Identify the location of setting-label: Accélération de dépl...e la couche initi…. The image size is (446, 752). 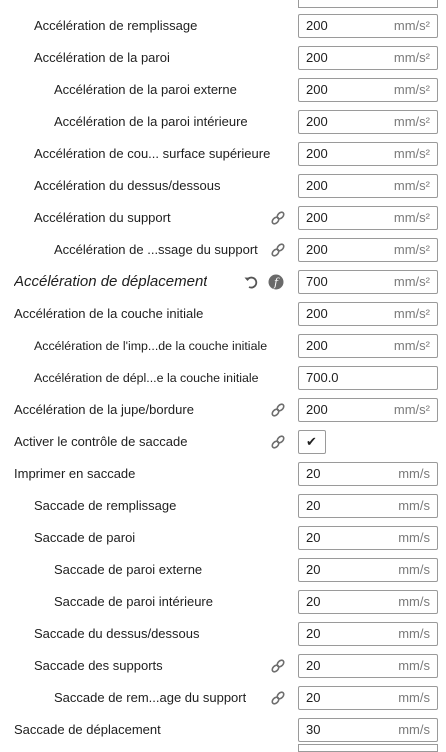
(146, 378).